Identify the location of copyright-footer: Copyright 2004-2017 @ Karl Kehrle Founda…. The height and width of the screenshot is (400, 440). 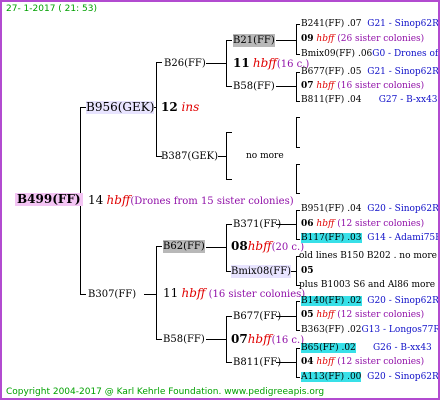
(165, 392).